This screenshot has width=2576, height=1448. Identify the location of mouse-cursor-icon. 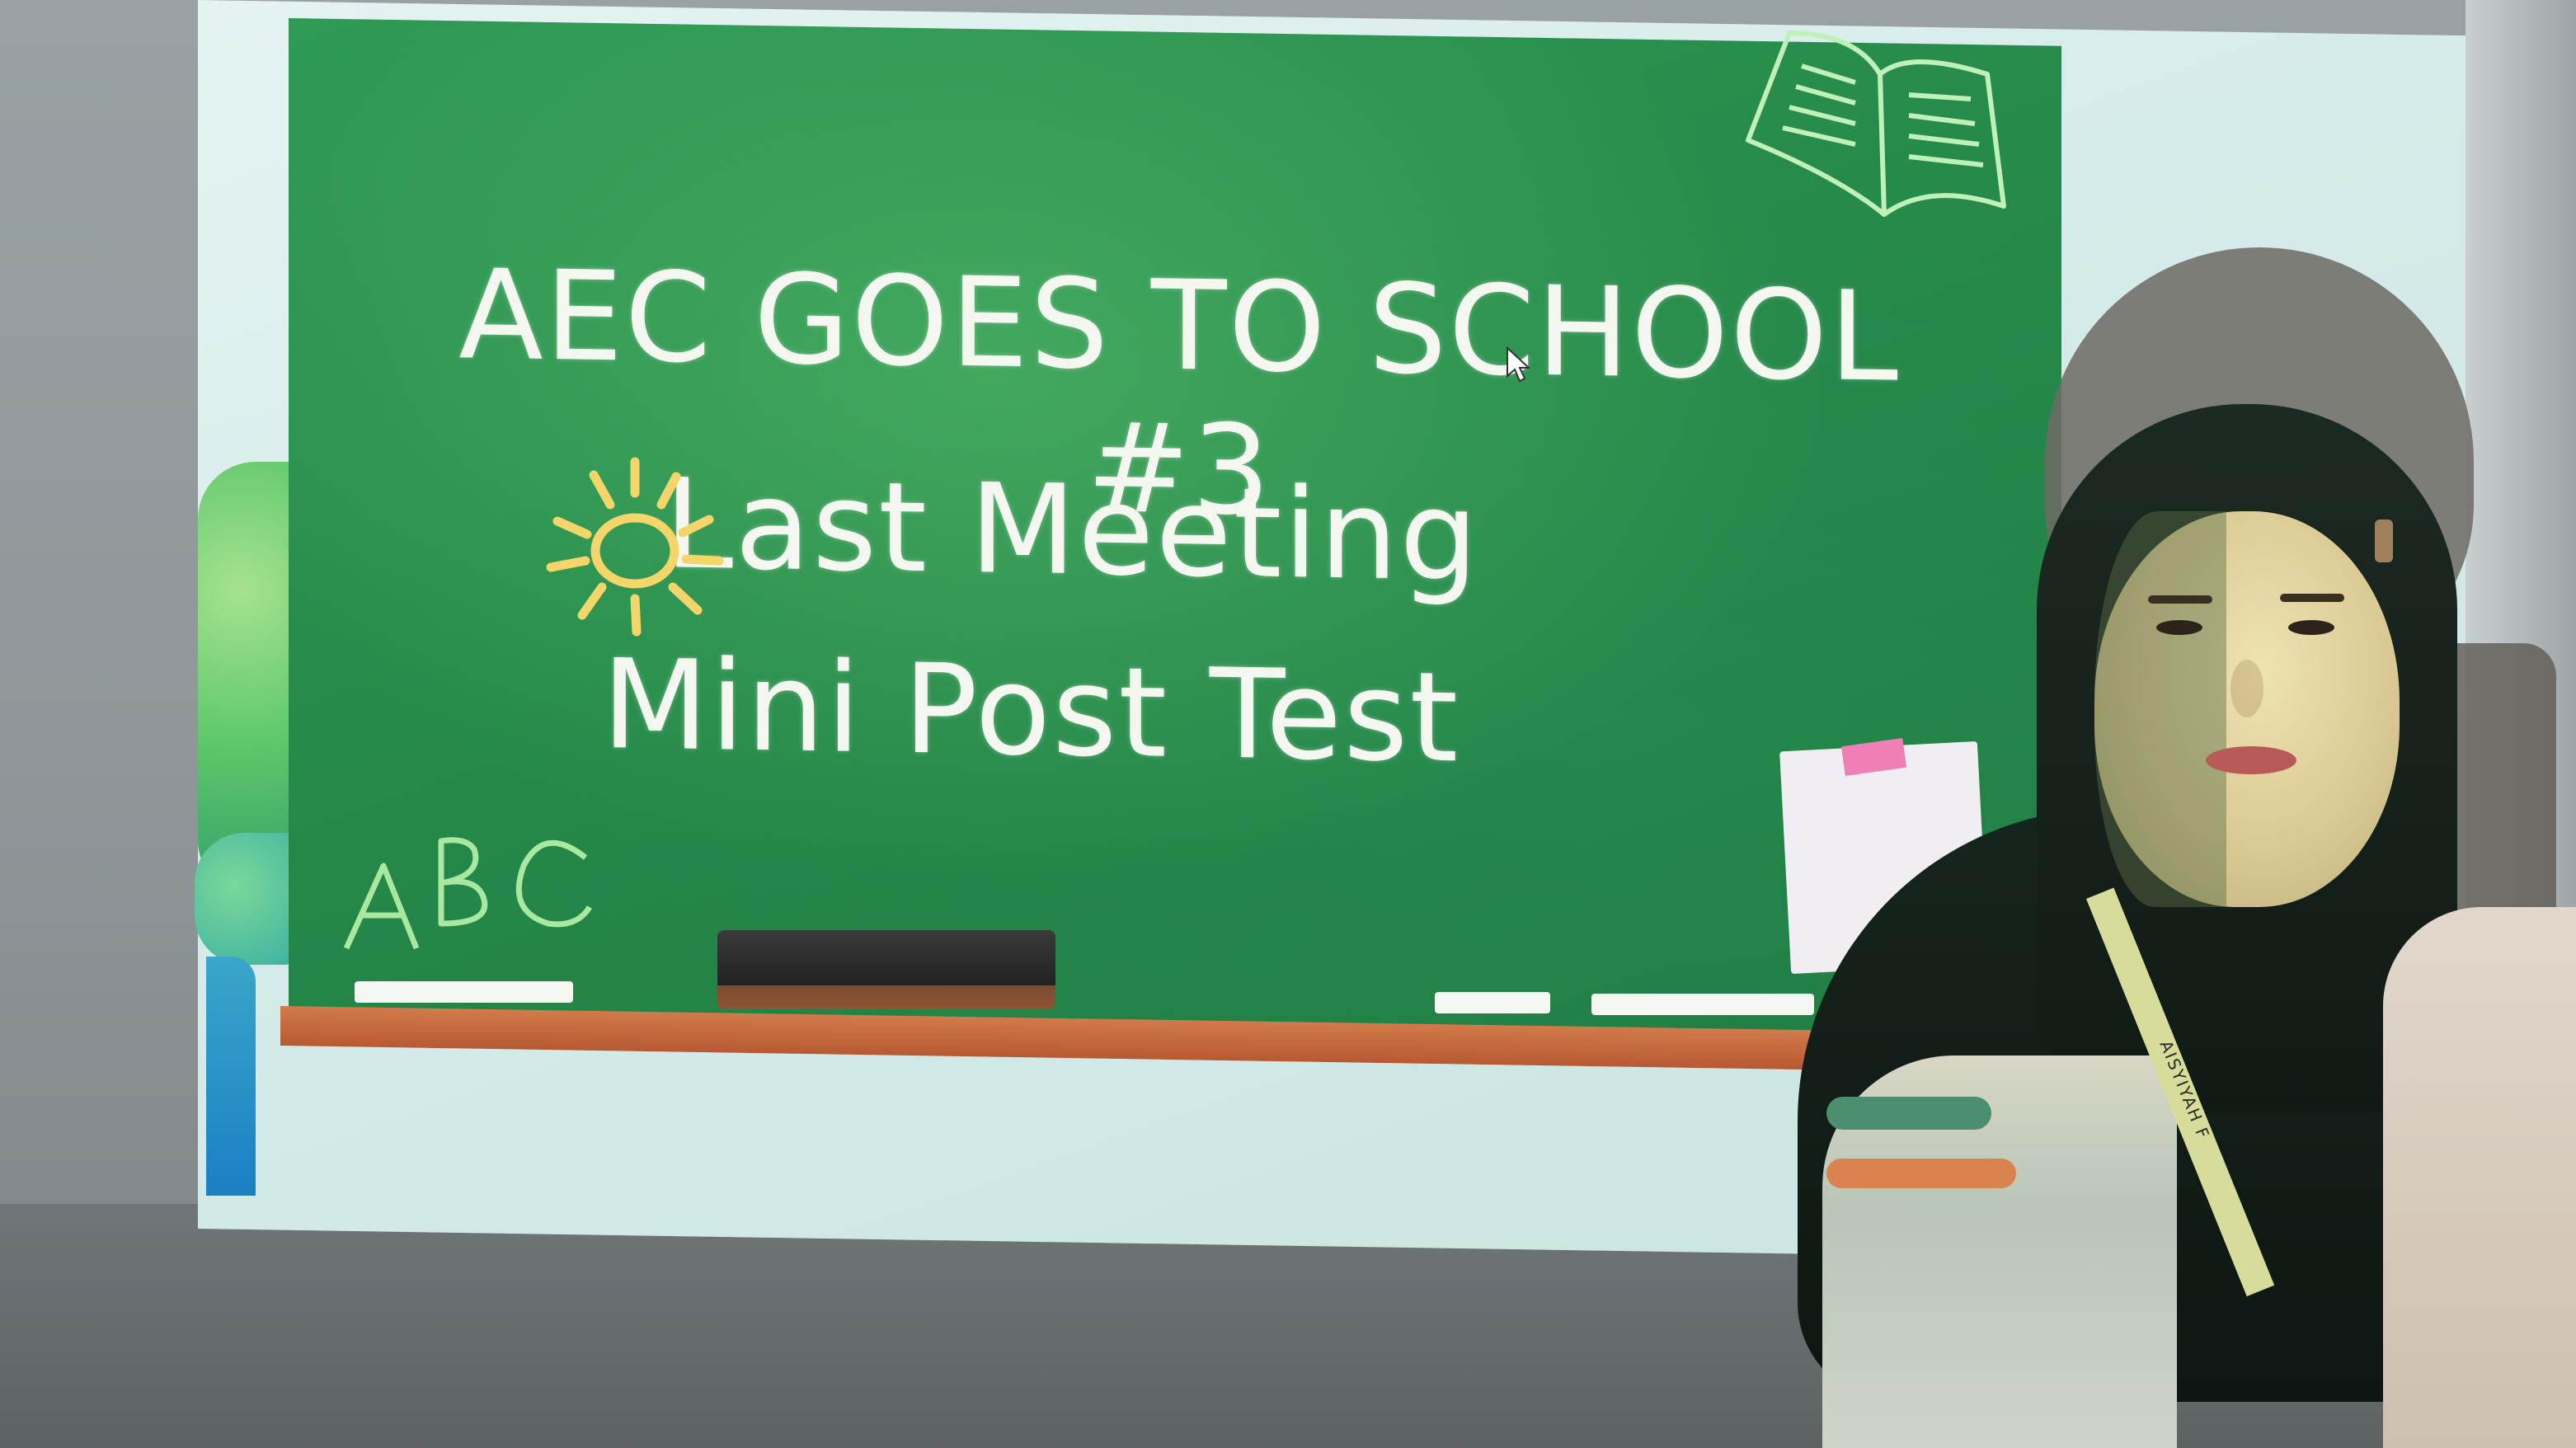
(1518, 364).